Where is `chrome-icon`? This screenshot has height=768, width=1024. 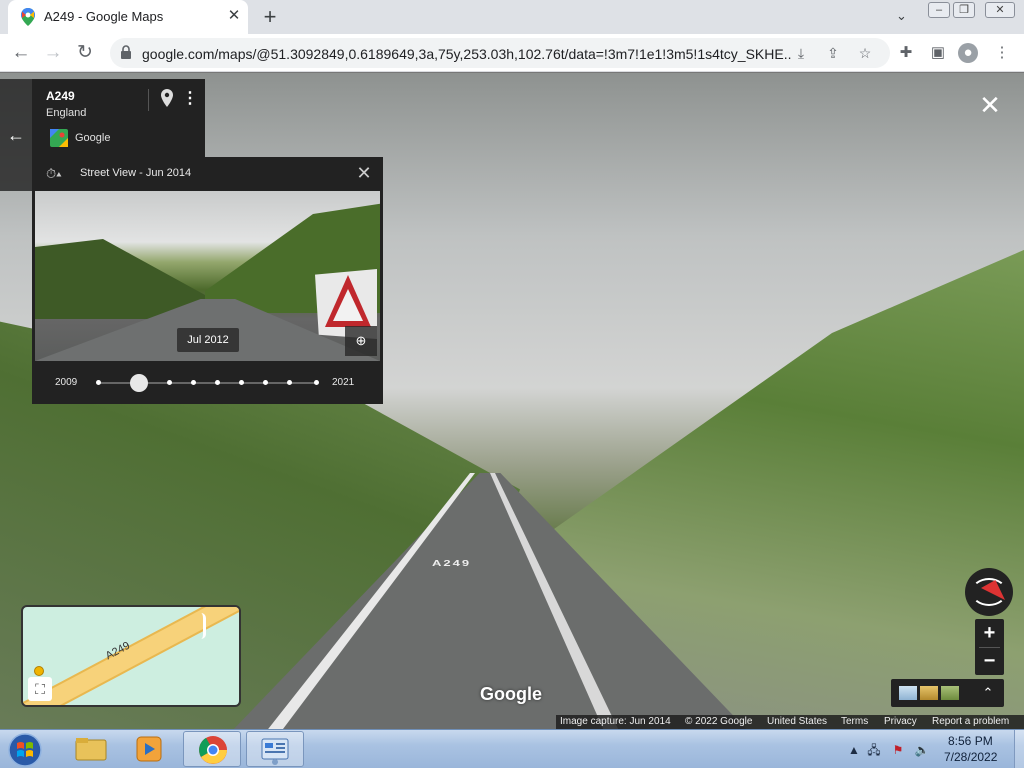
chrome-icon is located at coordinates (213, 750).